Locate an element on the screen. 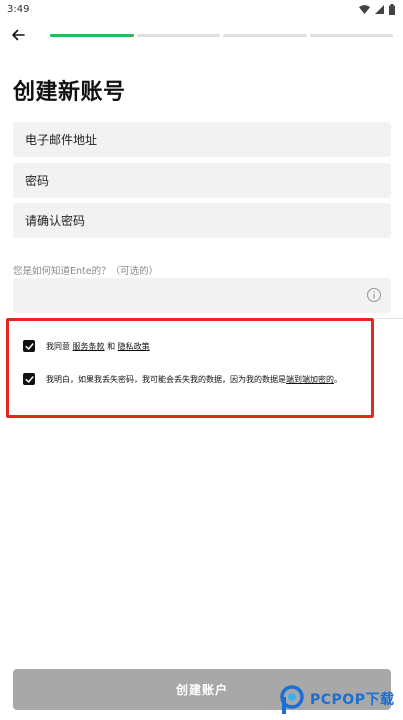  terms-checkbox-row: 我同意 服务条款 和 隐私政策 is located at coordinates (86, 346).